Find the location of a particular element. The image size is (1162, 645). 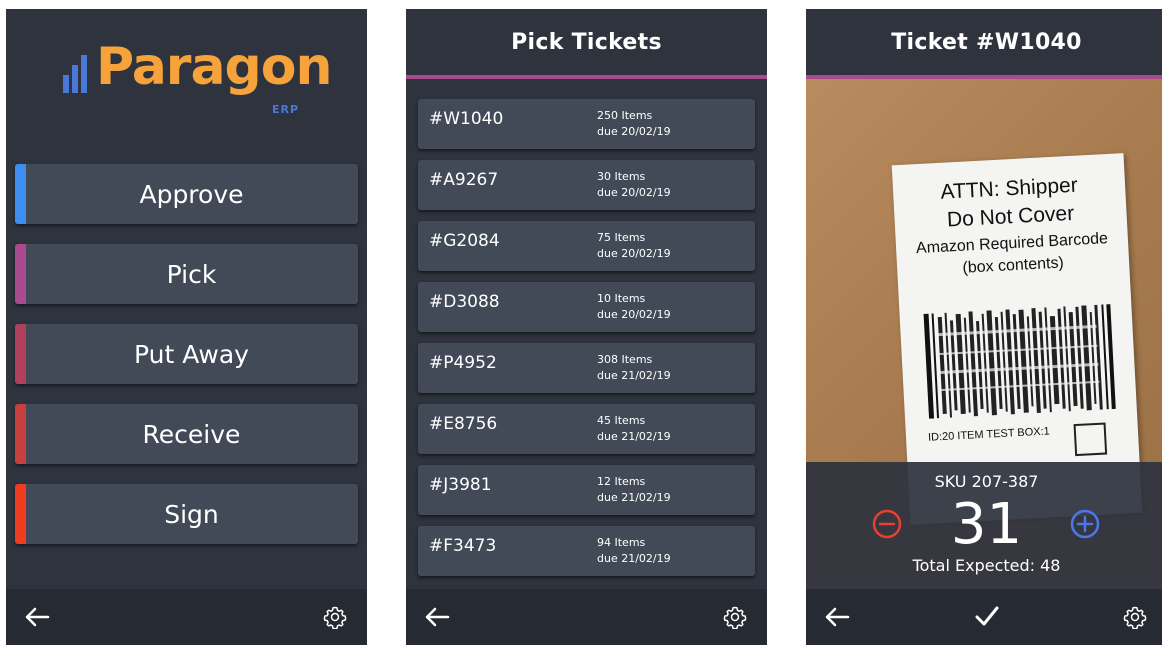

page-title: Ticket #W1040 is located at coordinates (986, 42).